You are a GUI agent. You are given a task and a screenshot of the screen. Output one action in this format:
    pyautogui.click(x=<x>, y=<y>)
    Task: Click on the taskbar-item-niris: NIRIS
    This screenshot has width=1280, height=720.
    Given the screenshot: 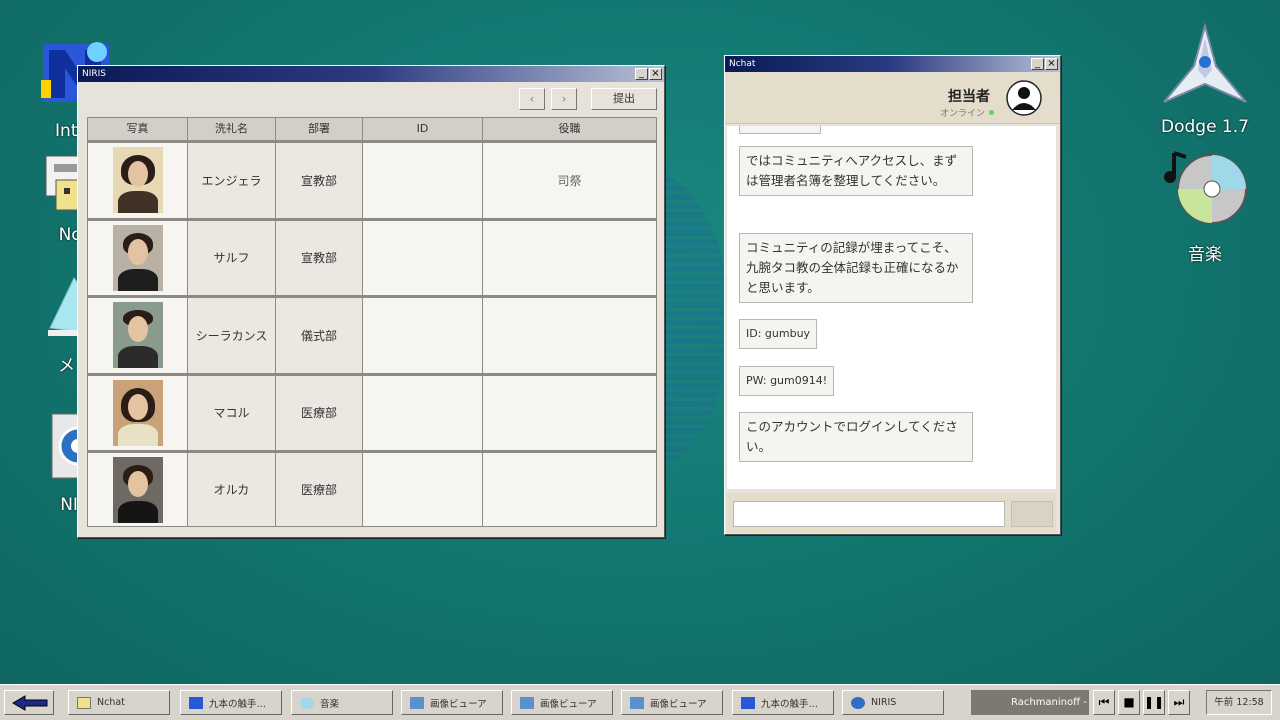 What is the action you would take?
    pyautogui.click(x=893, y=702)
    